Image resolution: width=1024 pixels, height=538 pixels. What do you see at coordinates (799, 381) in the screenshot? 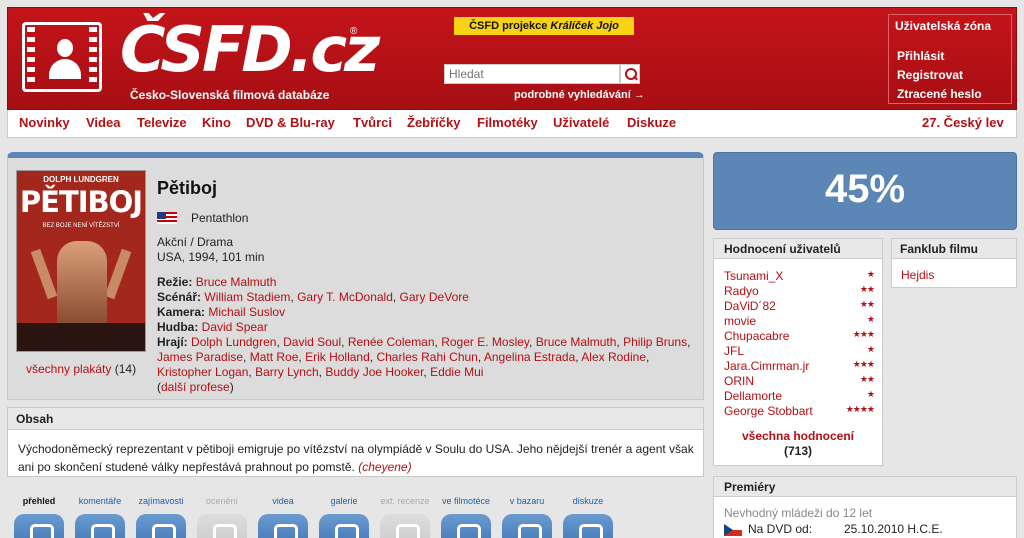
I see `rating-row: ORIN ★★` at bounding box center [799, 381].